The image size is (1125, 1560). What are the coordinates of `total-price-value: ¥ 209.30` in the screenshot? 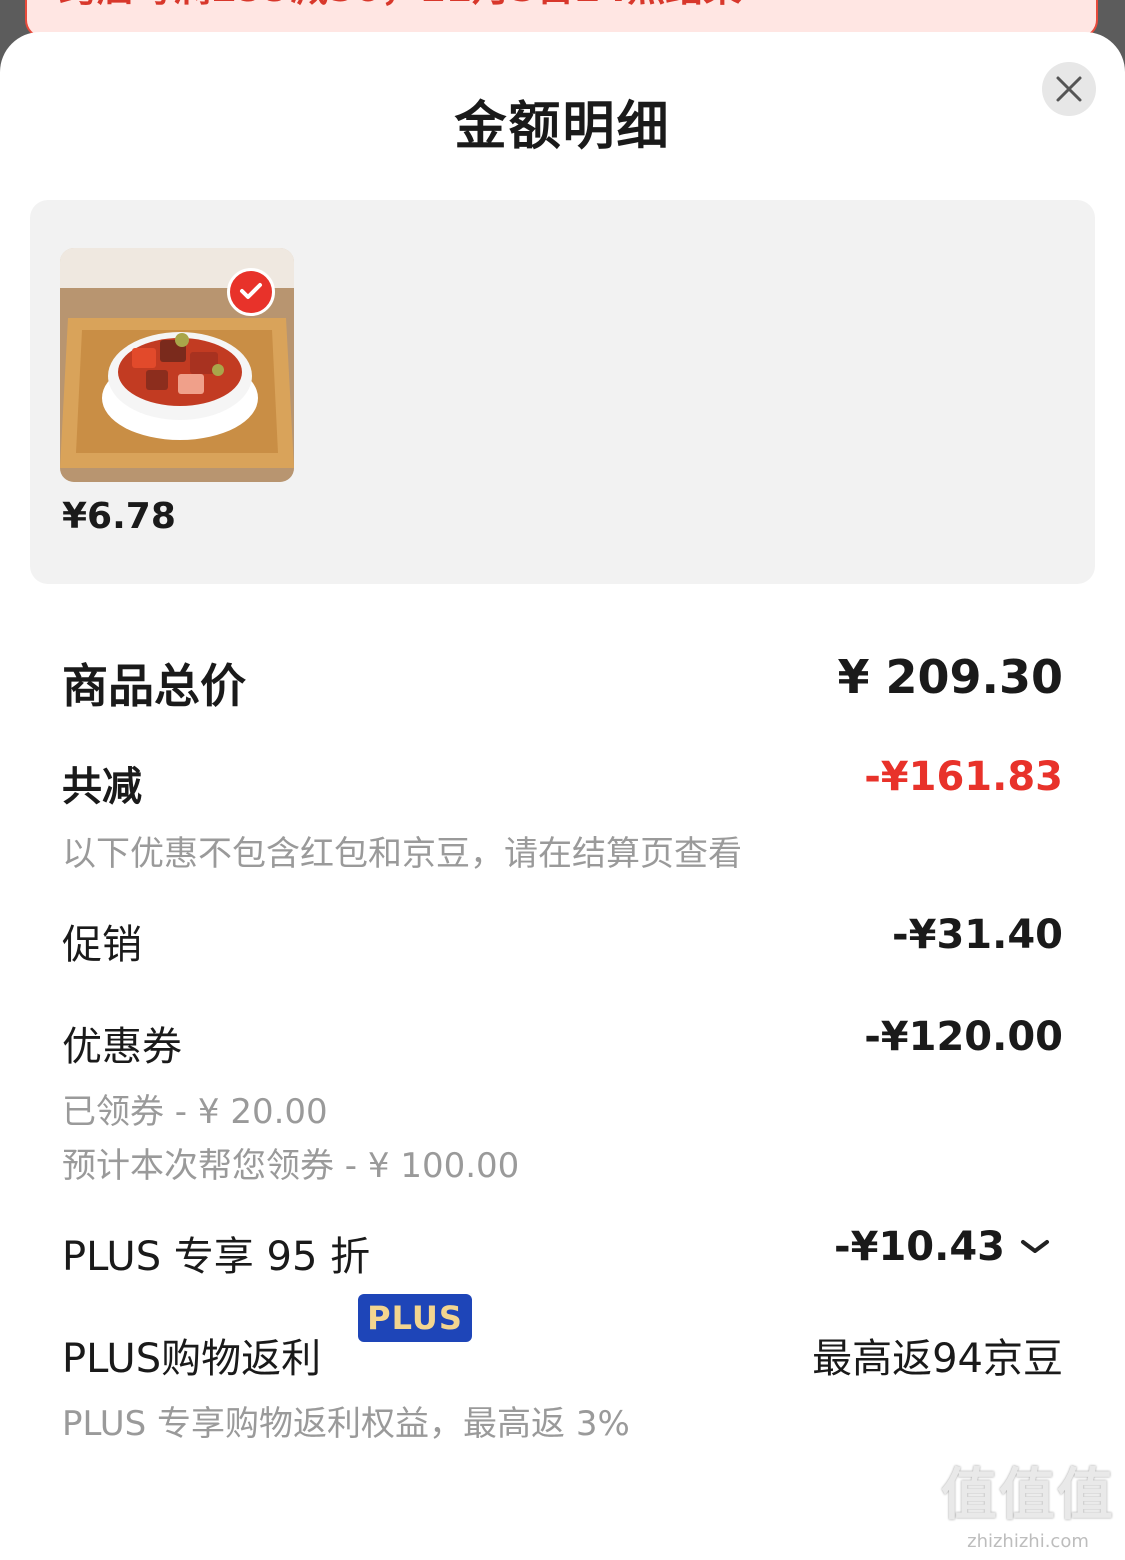 It's located at (950, 677).